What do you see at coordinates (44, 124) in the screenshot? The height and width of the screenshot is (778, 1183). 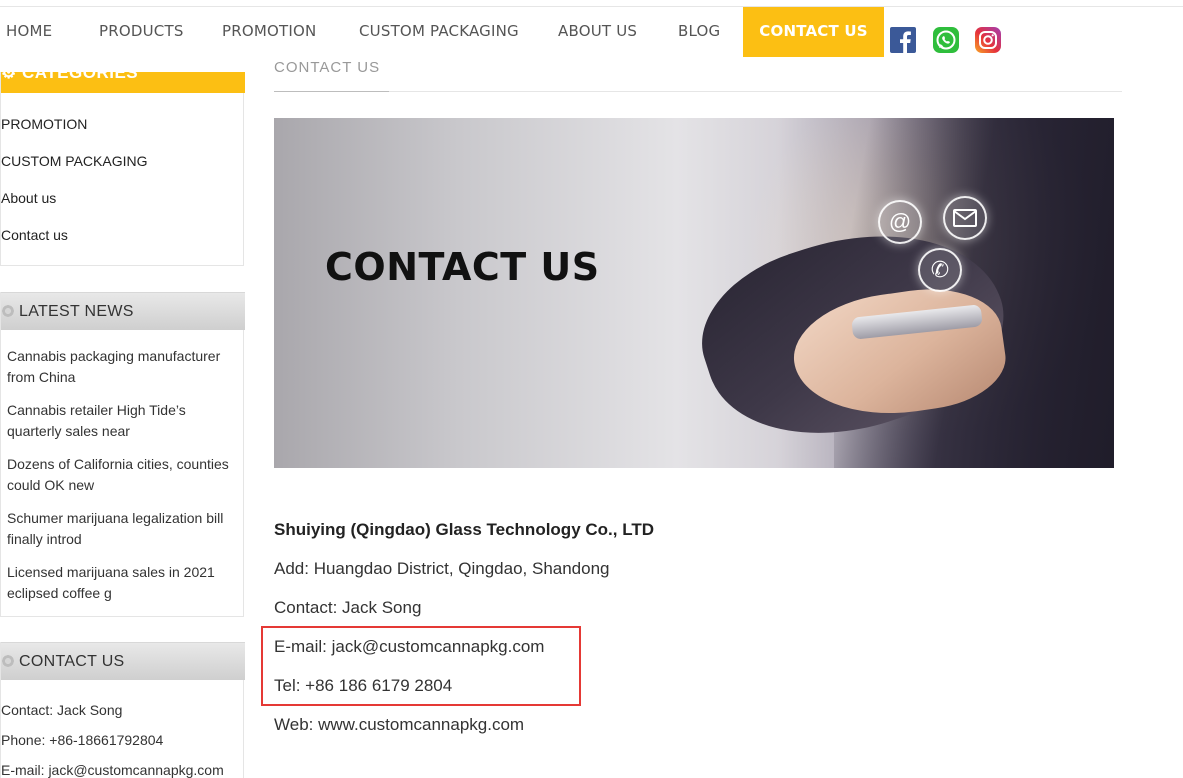 I see `category-link-promotion: PROMOTION` at bounding box center [44, 124].